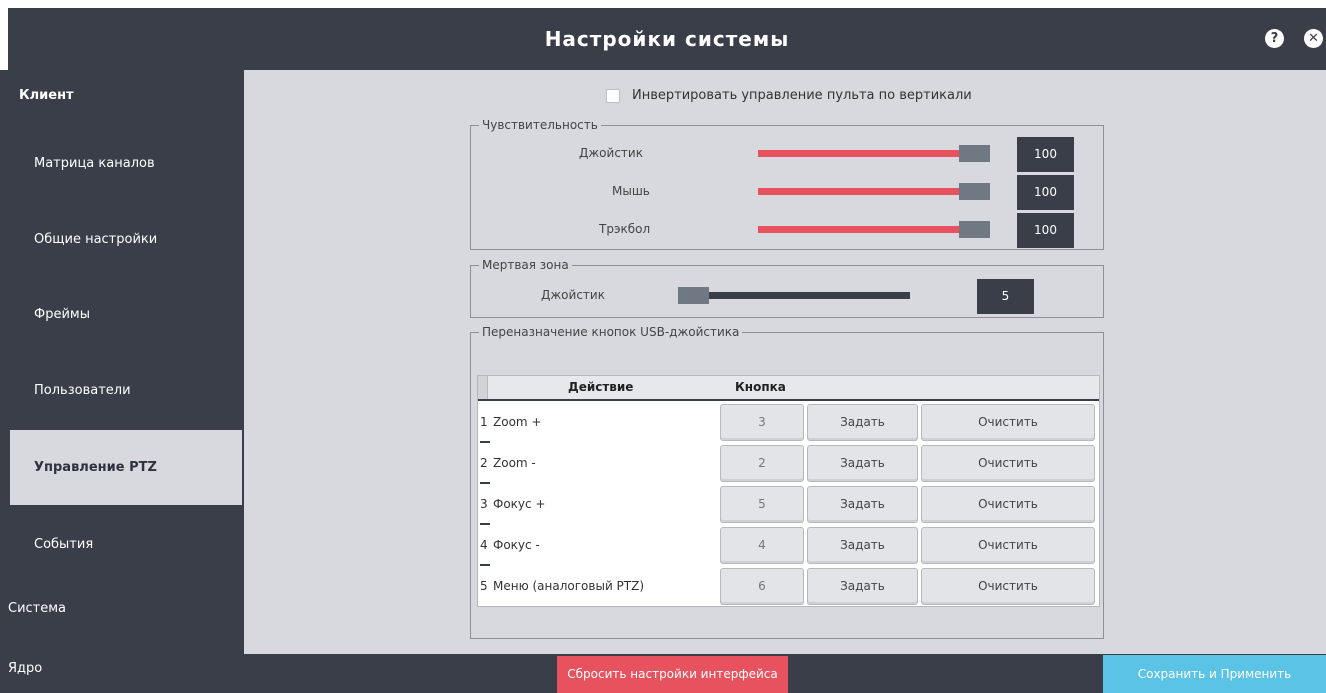 The image size is (1326, 693). Describe the element at coordinates (540, 125) in the screenshot. I see `sensitivity-legend: Чувствительность` at that location.